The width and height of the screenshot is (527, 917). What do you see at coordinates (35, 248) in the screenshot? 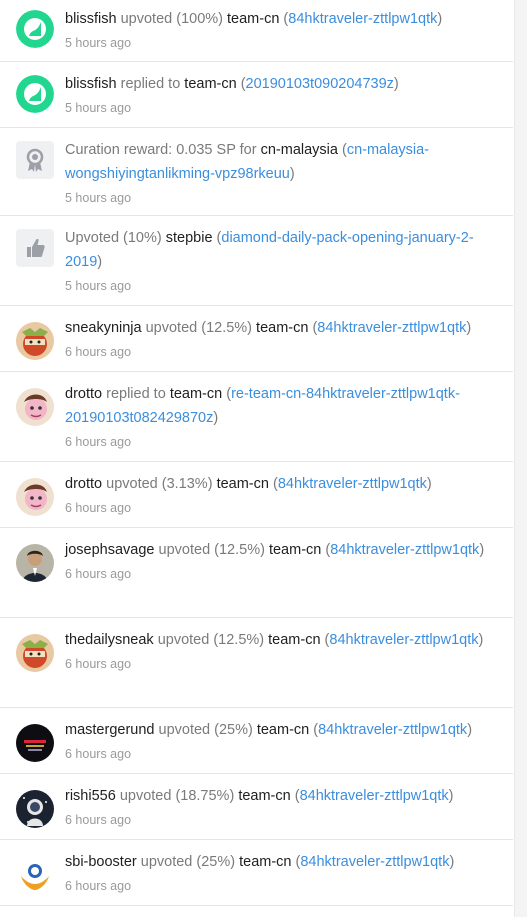
I see `thumbs-up-icon` at bounding box center [35, 248].